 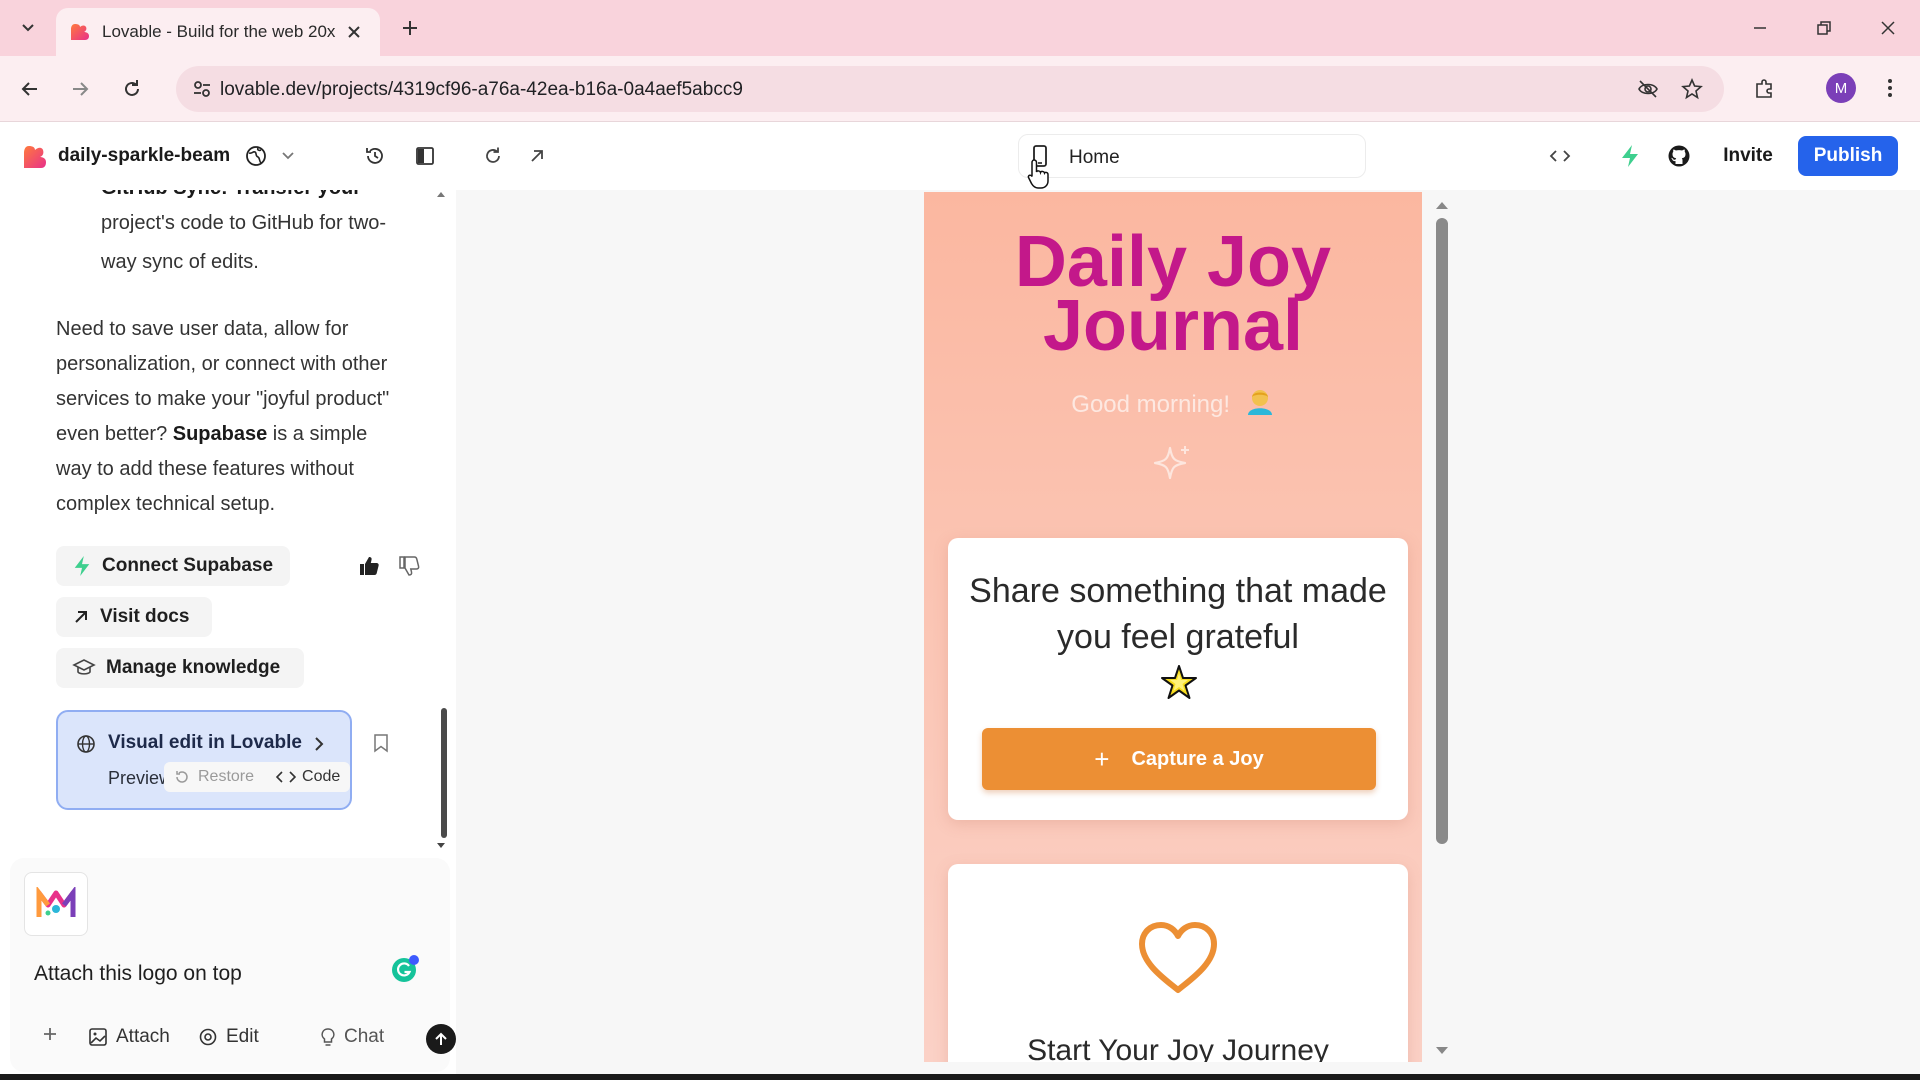 I want to click on reload-icon, so click(x=132, y=88).